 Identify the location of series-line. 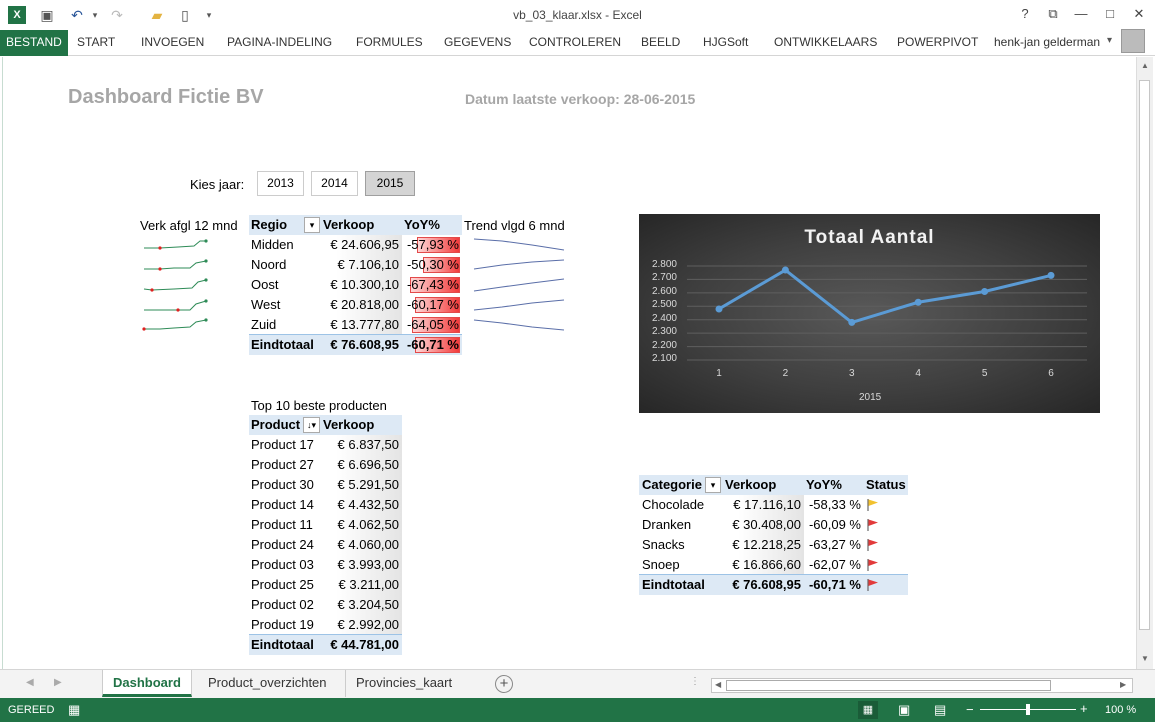
(885, 296).